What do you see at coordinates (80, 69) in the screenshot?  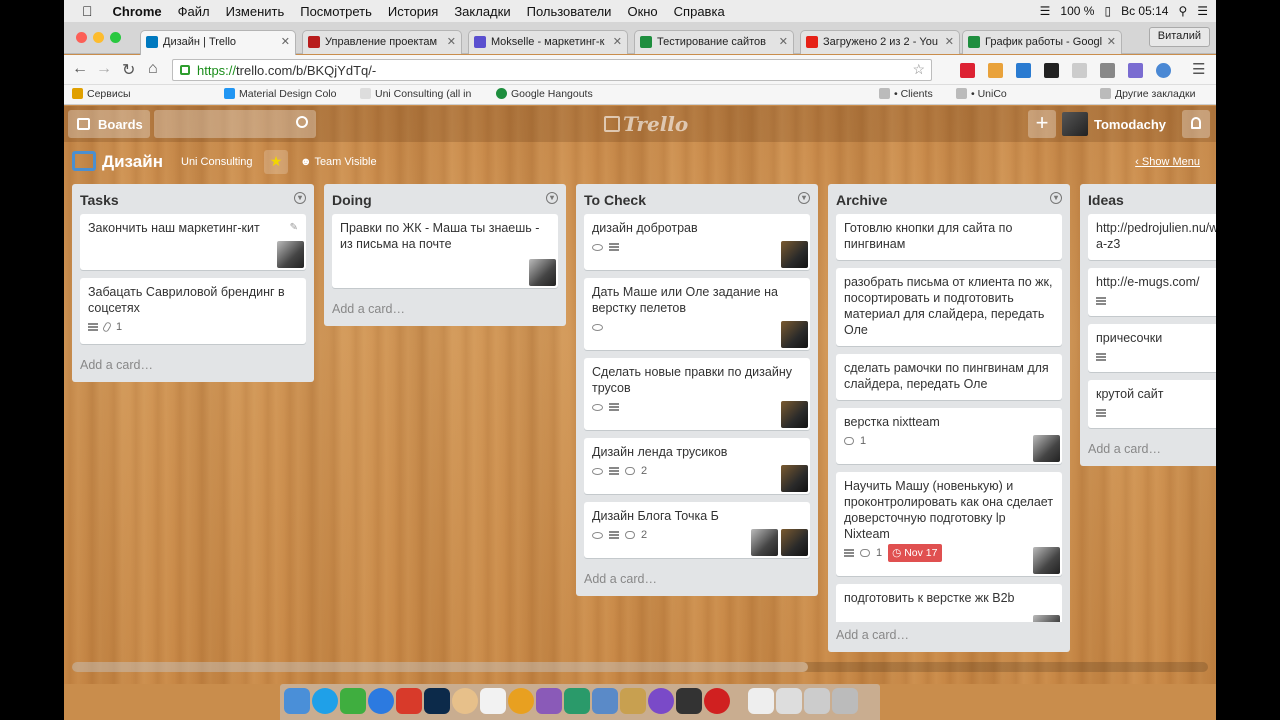 I see `back-icon: ←` at bounding box center [80, 69].